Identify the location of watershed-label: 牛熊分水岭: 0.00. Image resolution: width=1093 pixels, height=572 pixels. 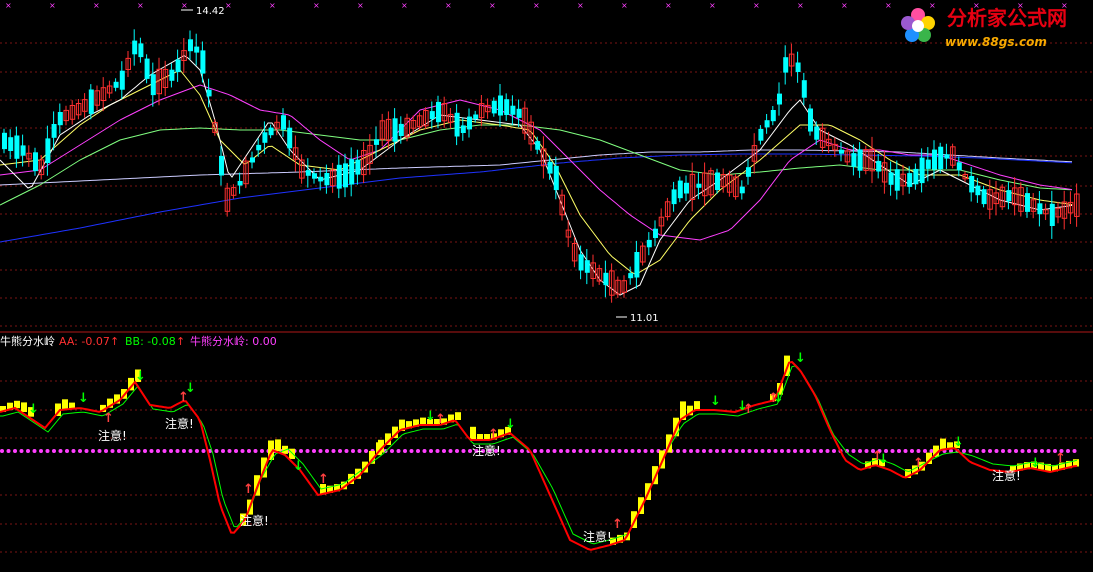
(233, 341).